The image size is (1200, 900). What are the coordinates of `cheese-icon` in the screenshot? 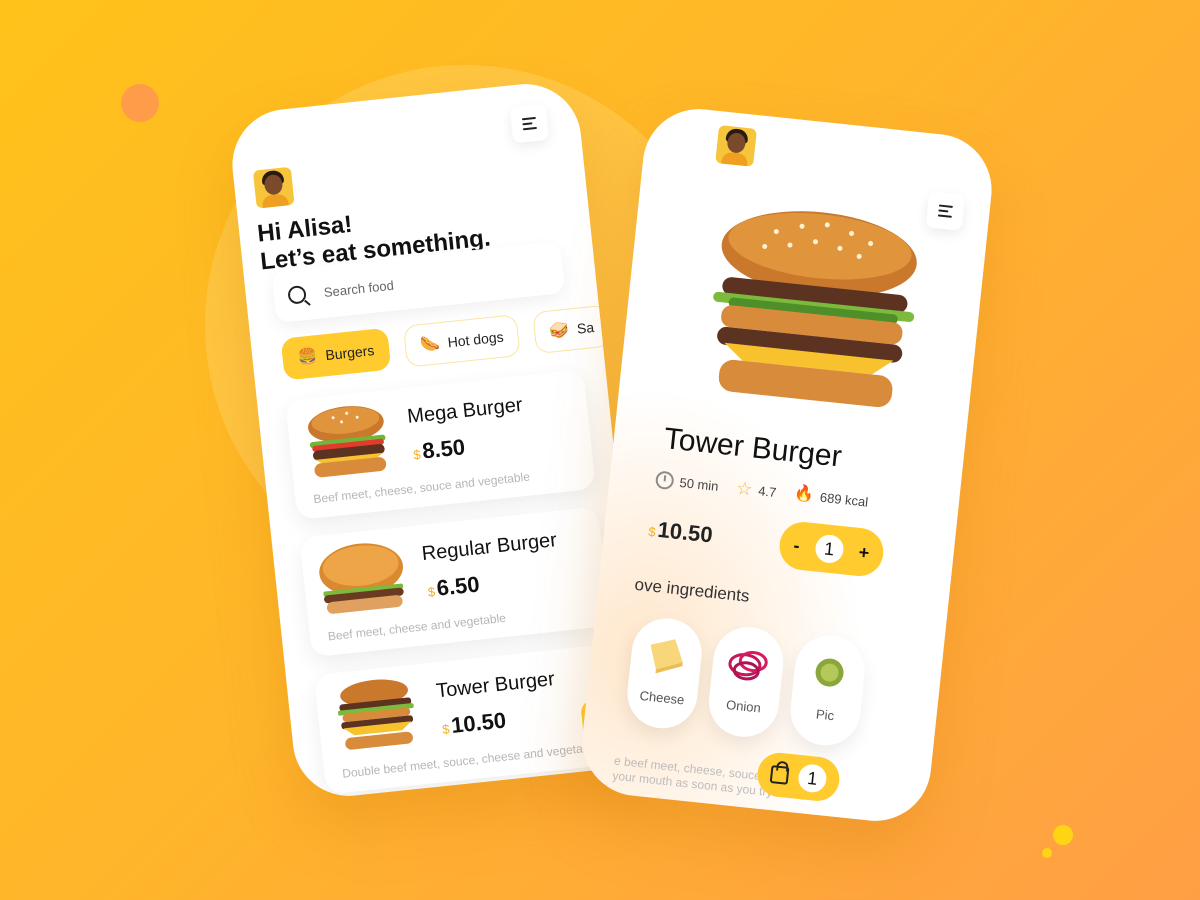 It's located at (666, 656).